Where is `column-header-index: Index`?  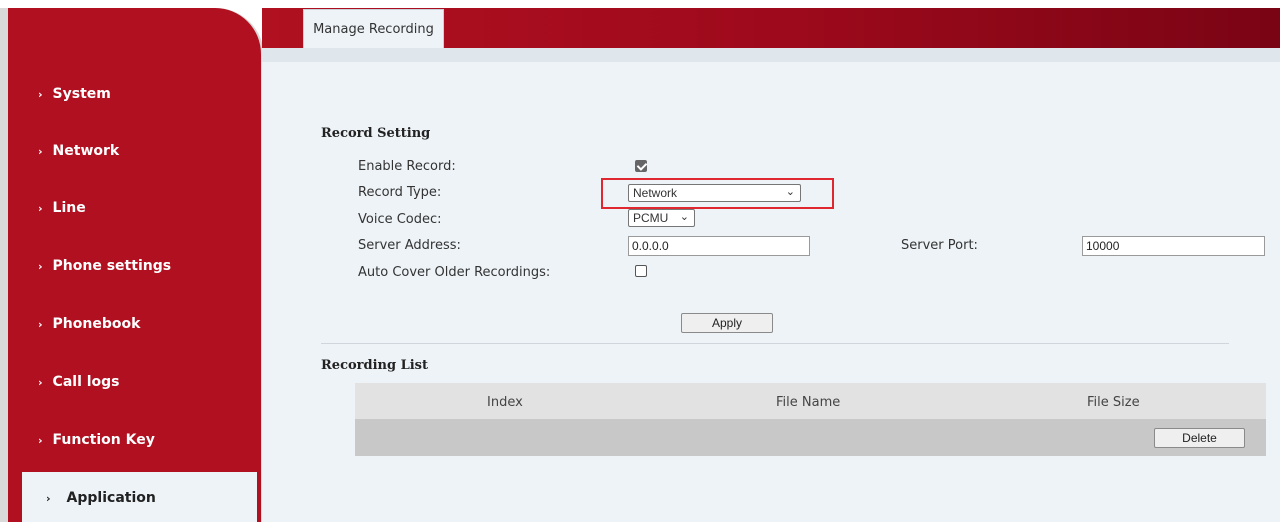 column-header-index: Index is located at coordinates (505, 402).